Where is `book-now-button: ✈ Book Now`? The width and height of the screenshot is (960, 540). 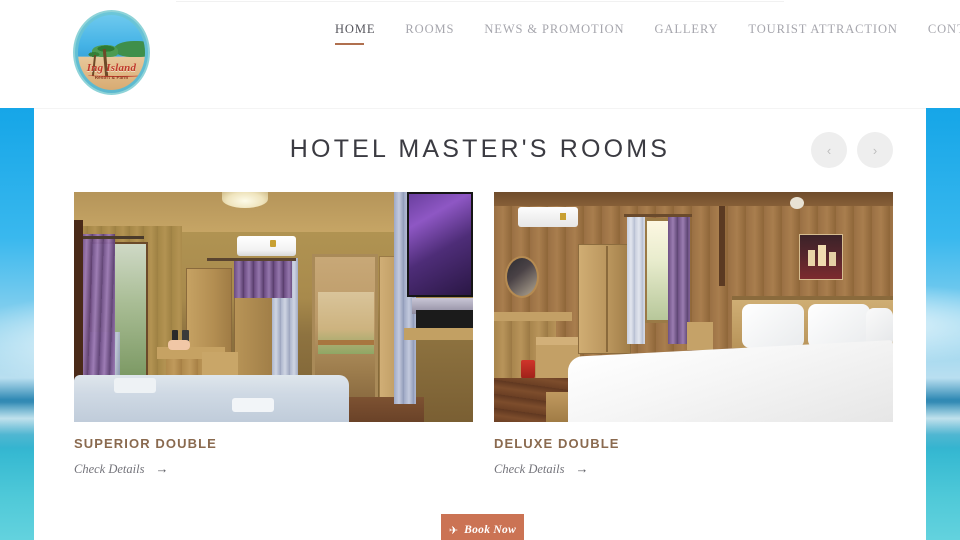 book-now-button: ✈ Book Now is located at coordinates (482, 527).